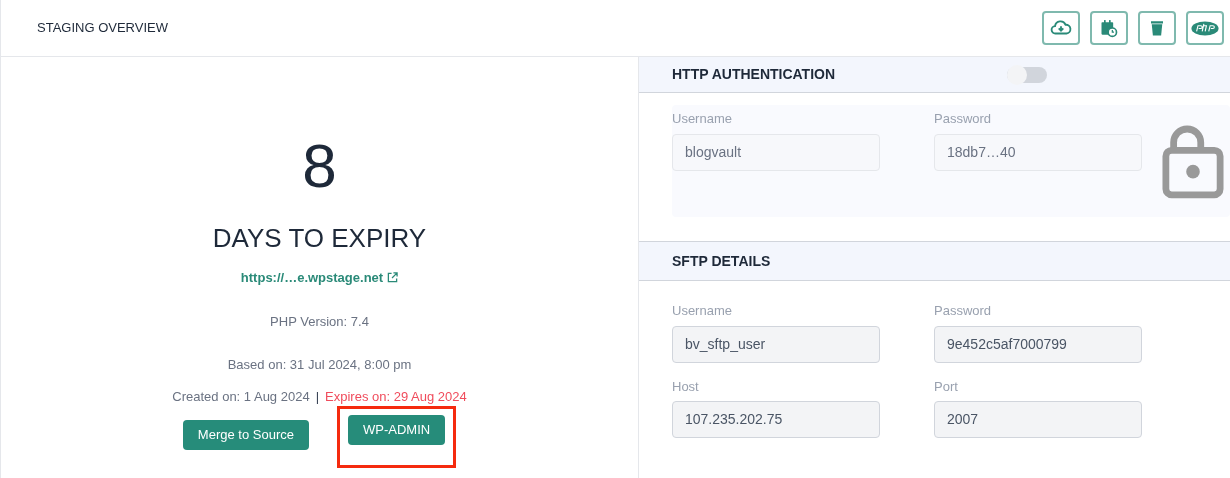  What do you see at coordinates (776, 344) in the screenshot?
I see `input-field: bv_sftp_user` at bounding box center [776, 344].